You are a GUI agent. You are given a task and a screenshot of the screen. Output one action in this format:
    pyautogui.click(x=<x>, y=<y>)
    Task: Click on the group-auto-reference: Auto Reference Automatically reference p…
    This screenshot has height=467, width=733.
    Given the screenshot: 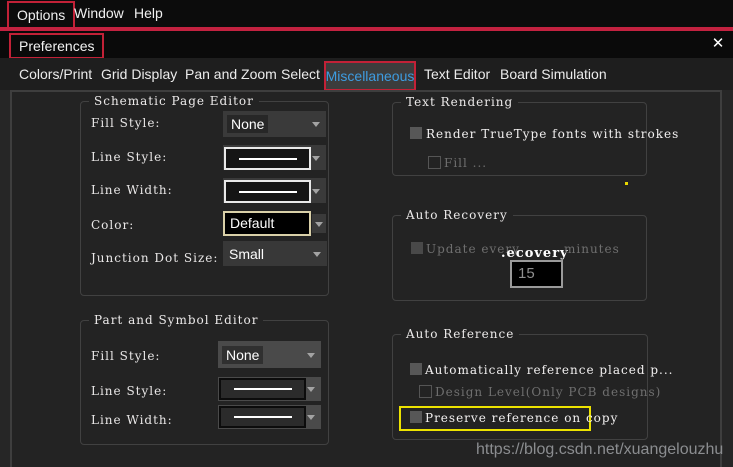 What is the action you would take?
    pyautogui.click(x=532, y=383)
    